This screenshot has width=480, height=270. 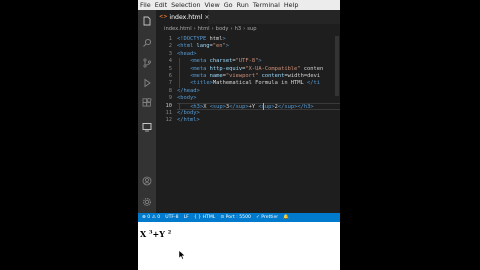 I want to click on code-line: <title>Mathematical Formula in HTML </ti, so click(x=248, y=83).